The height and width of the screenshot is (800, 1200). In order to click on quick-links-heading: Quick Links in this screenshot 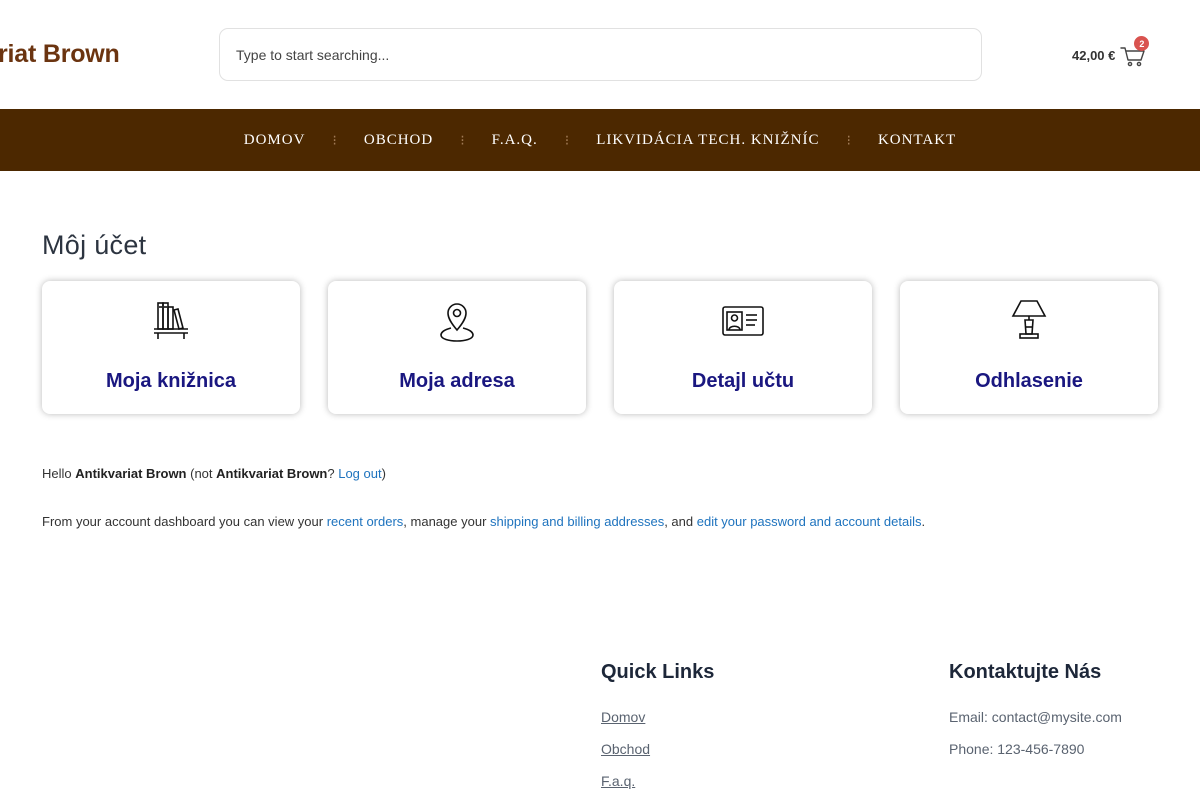, I will do `click(658, 672)`.